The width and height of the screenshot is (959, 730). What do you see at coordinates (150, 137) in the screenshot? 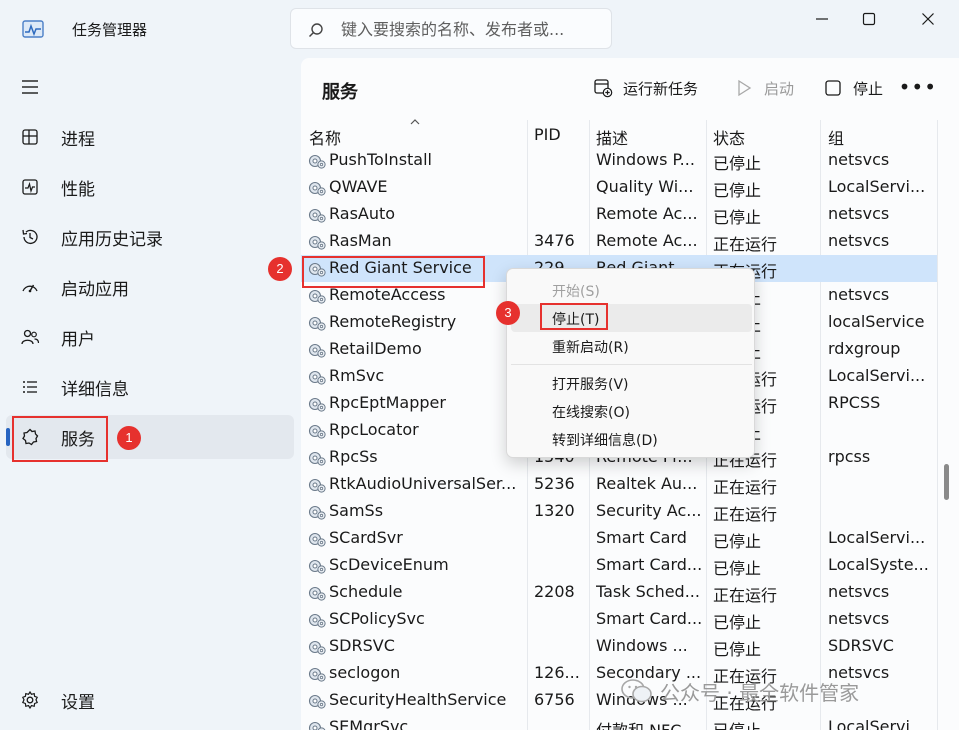
I see `sidebar-item-processes: 进程` at bounding box center [150, 137].